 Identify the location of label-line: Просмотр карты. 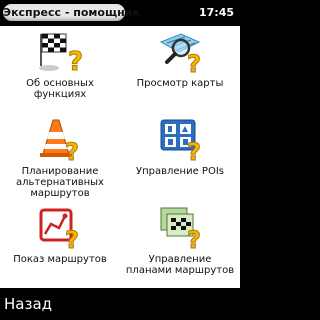
(180, 83).